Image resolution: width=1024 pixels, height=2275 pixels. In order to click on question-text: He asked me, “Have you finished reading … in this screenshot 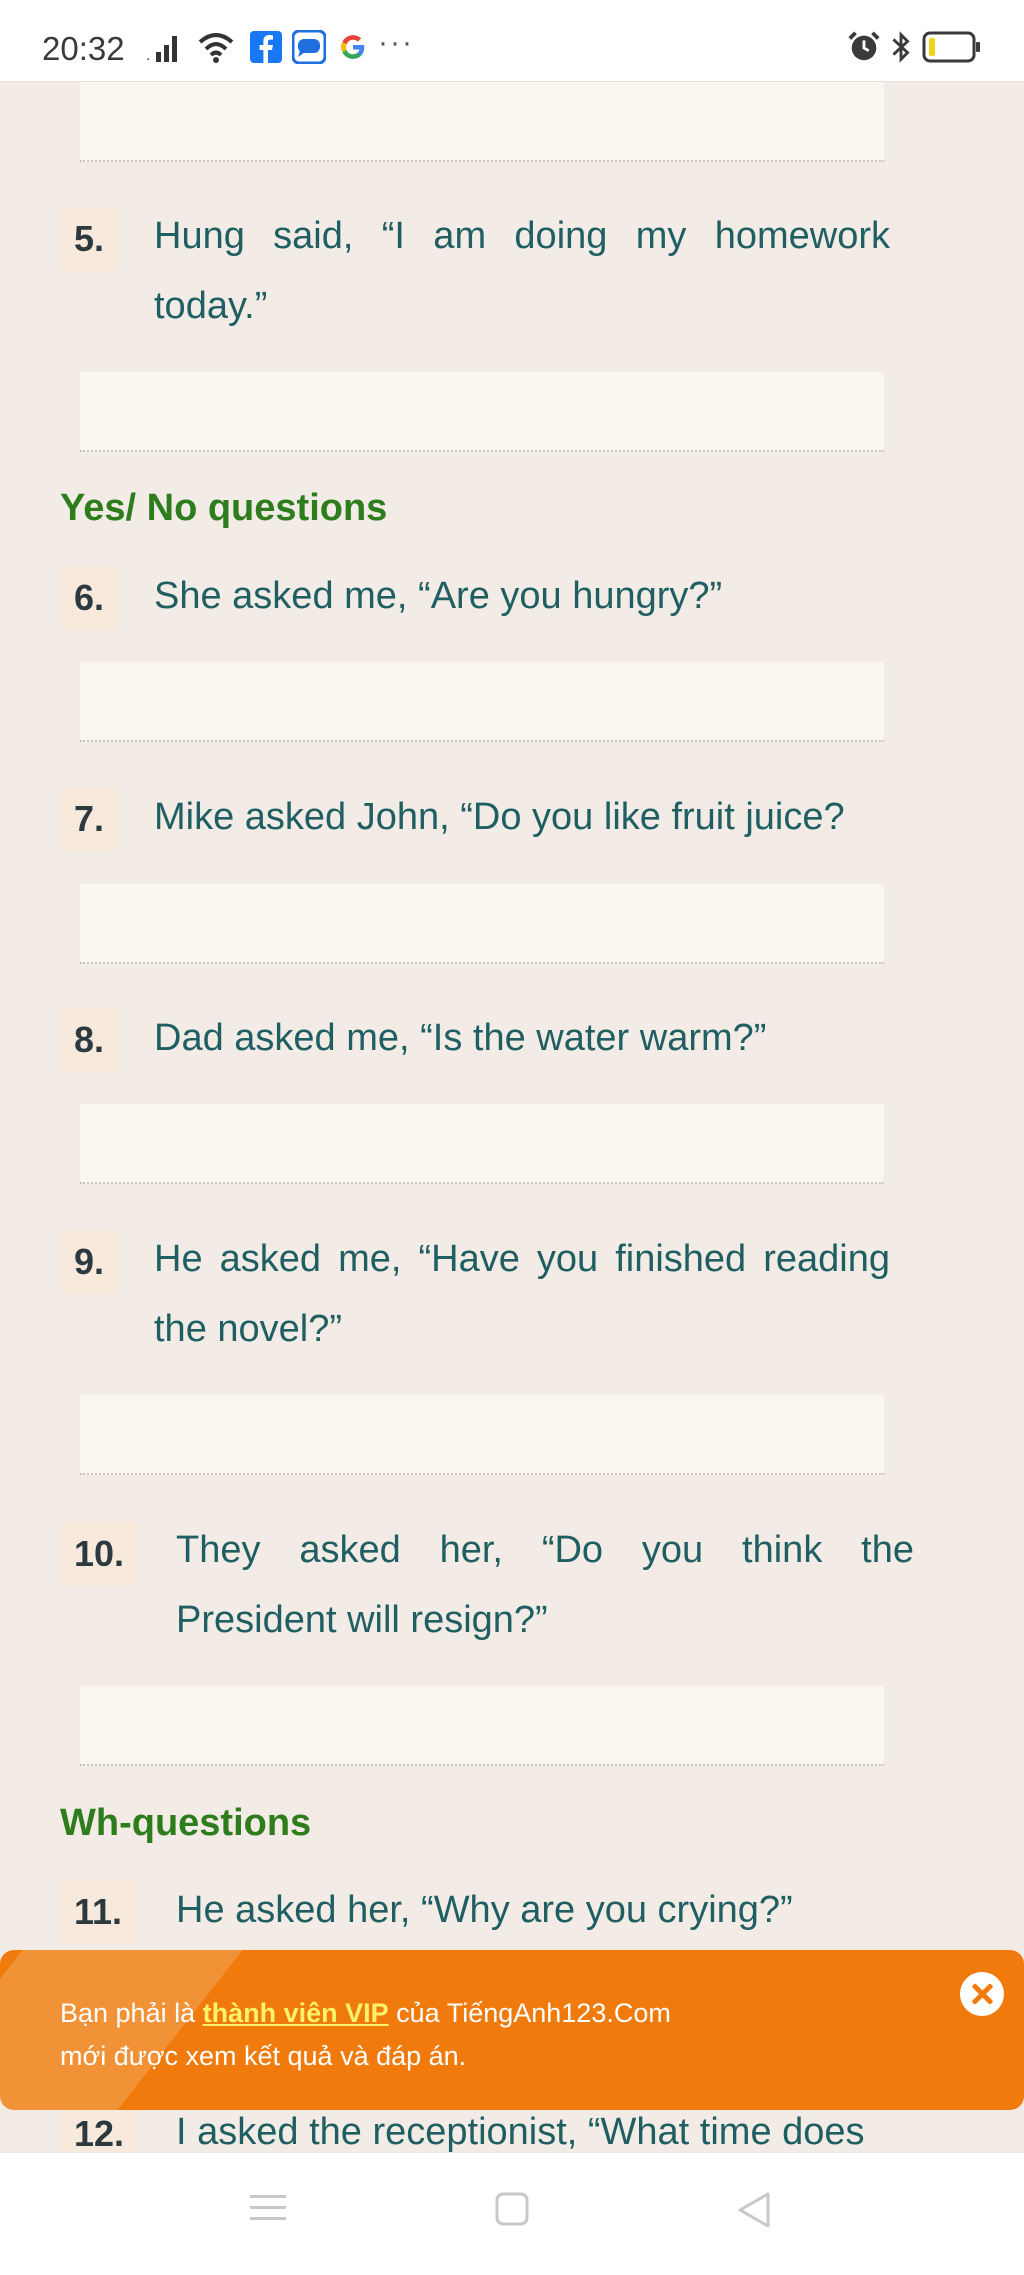, I will do `click(522, 1294)`.